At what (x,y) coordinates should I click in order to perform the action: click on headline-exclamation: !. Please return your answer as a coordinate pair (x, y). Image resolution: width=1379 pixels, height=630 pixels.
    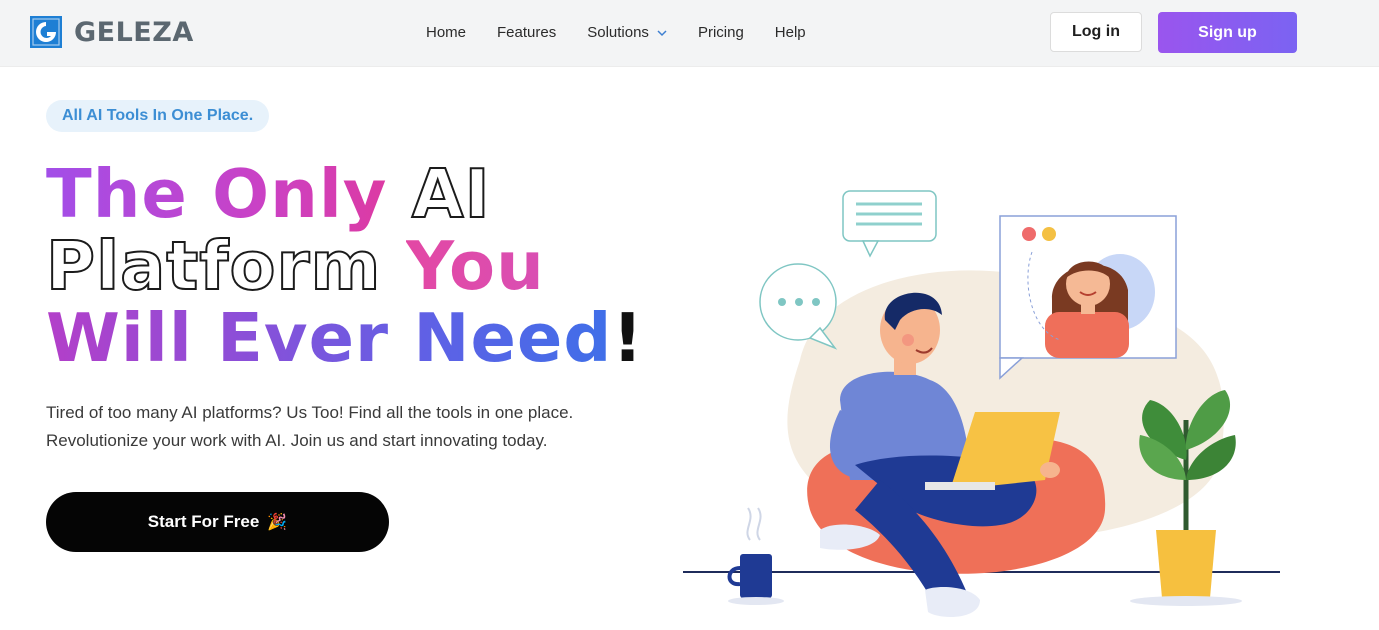
    Looking at the image, I should click on (628, 338).